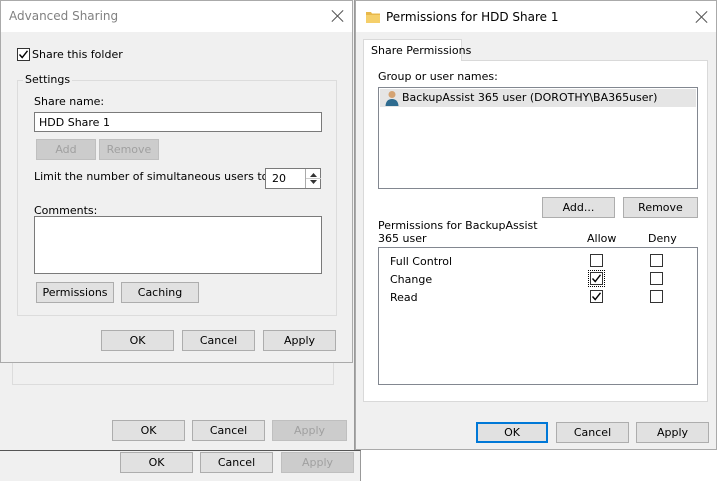 Image resolution: width=717 pixels, height=481 pixels. Describe the element at coordinates (309, 430) in the screenshot. I see `background-apply-button: Apply` at that location.